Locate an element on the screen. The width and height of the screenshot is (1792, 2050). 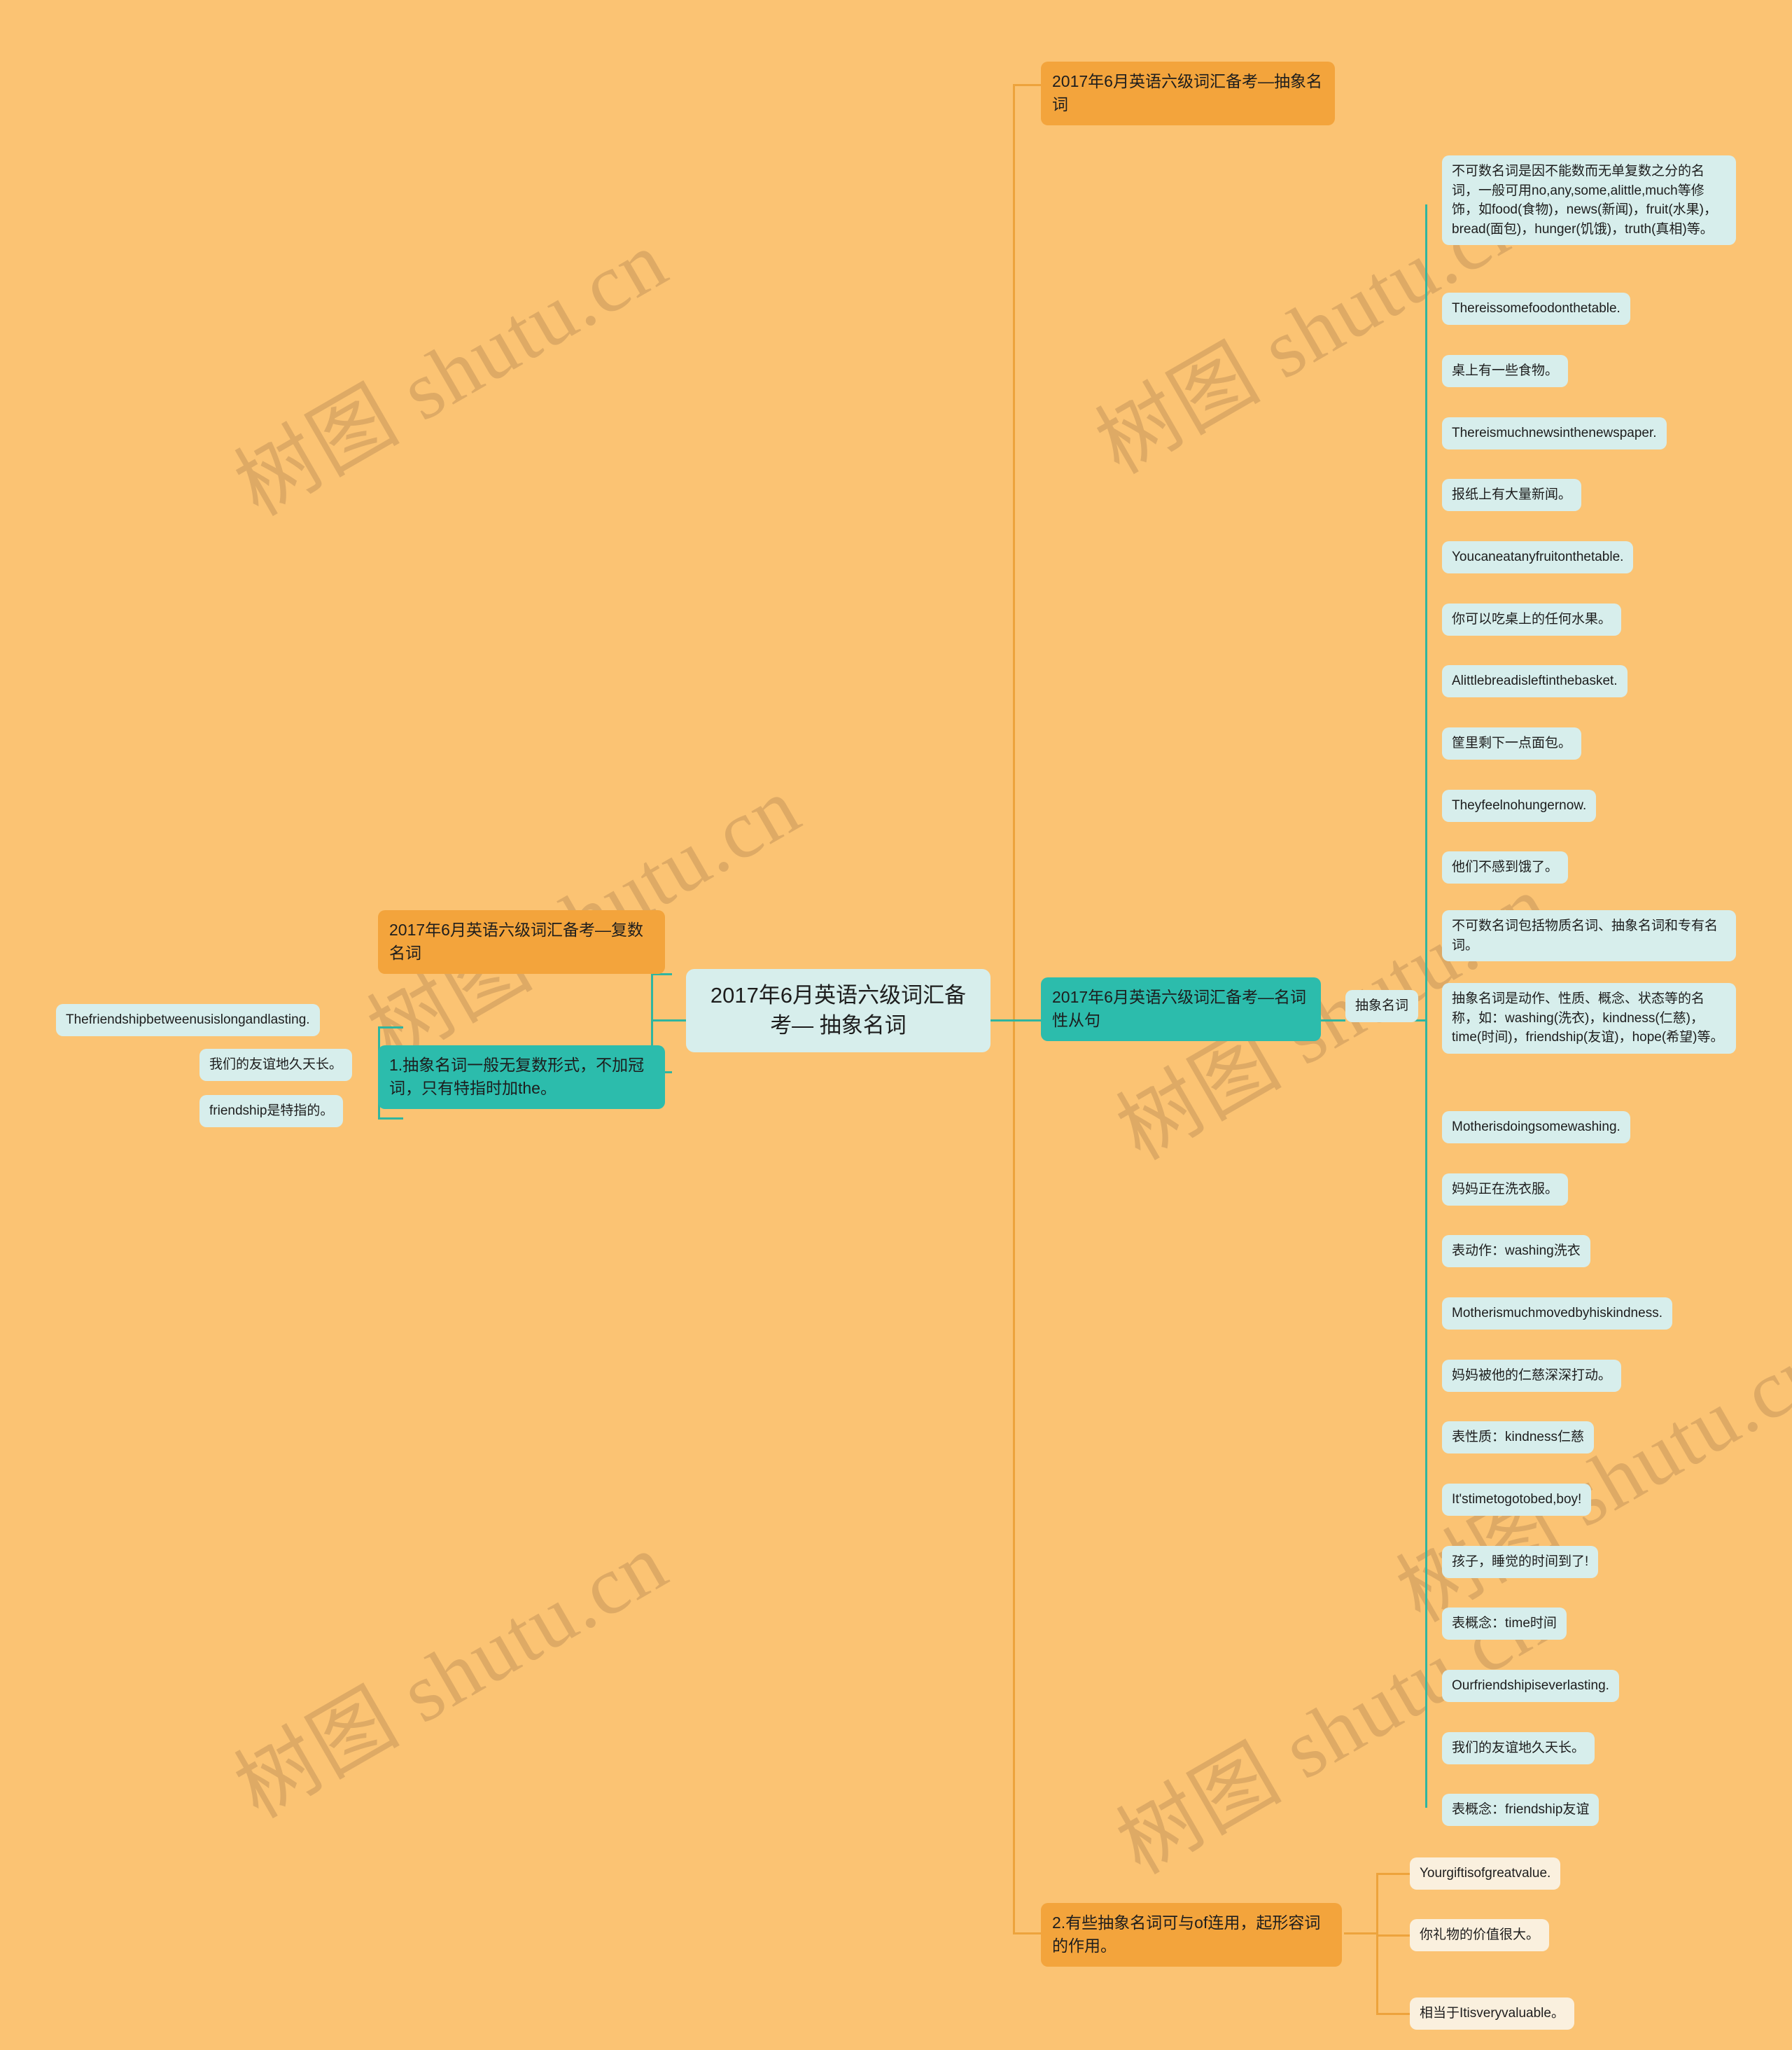
node-right-item: 表动作：washing洗衣 is located at coordinates (1516, 1251).